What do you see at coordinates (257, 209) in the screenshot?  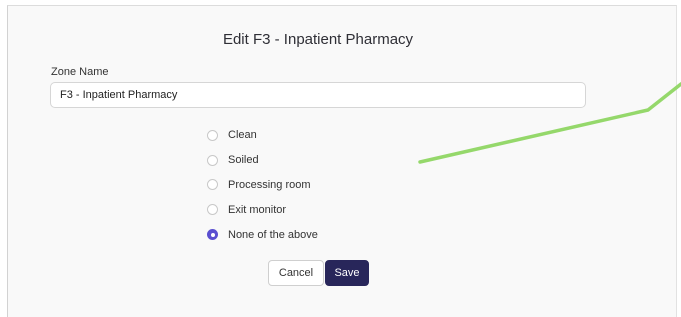 I see `radio-option-label: Exit monitor` at bounding box center [257, 209].